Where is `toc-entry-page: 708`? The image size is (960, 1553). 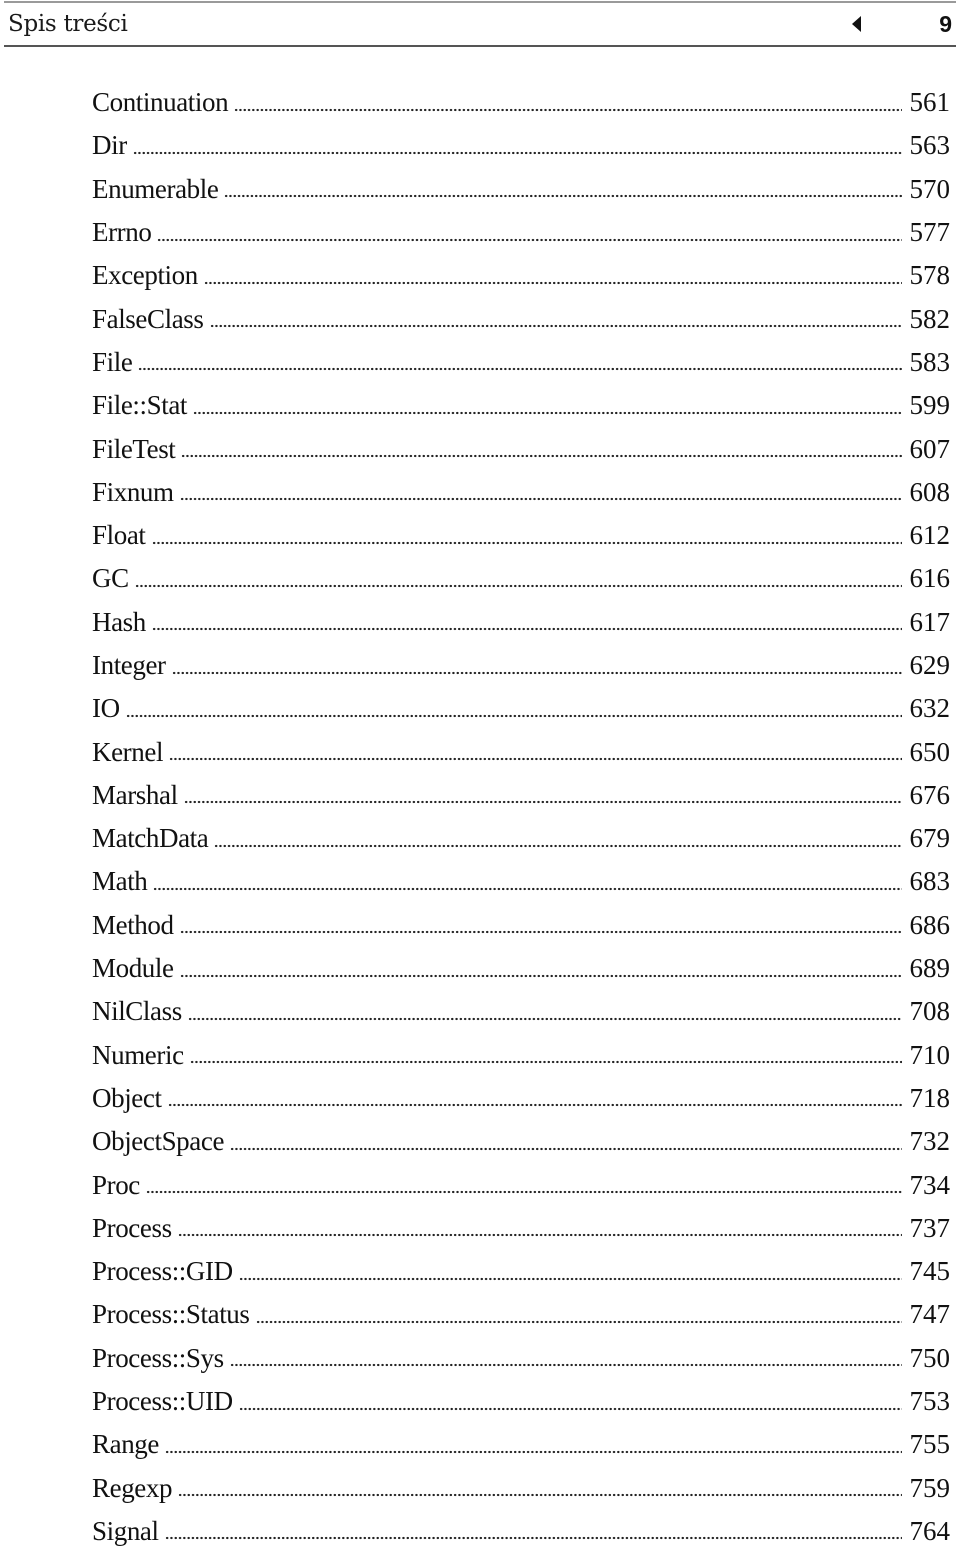
toc-entry-page: 708 is located at coordinates (930, 1011).